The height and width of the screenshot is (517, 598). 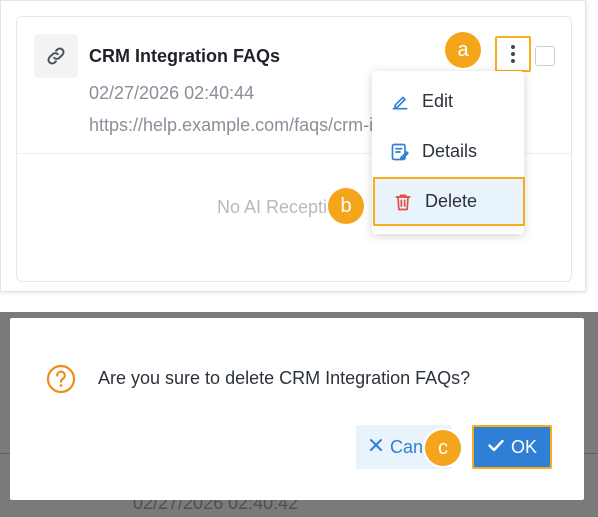 I want to click on trash-icon, so click(x=403, y=202).